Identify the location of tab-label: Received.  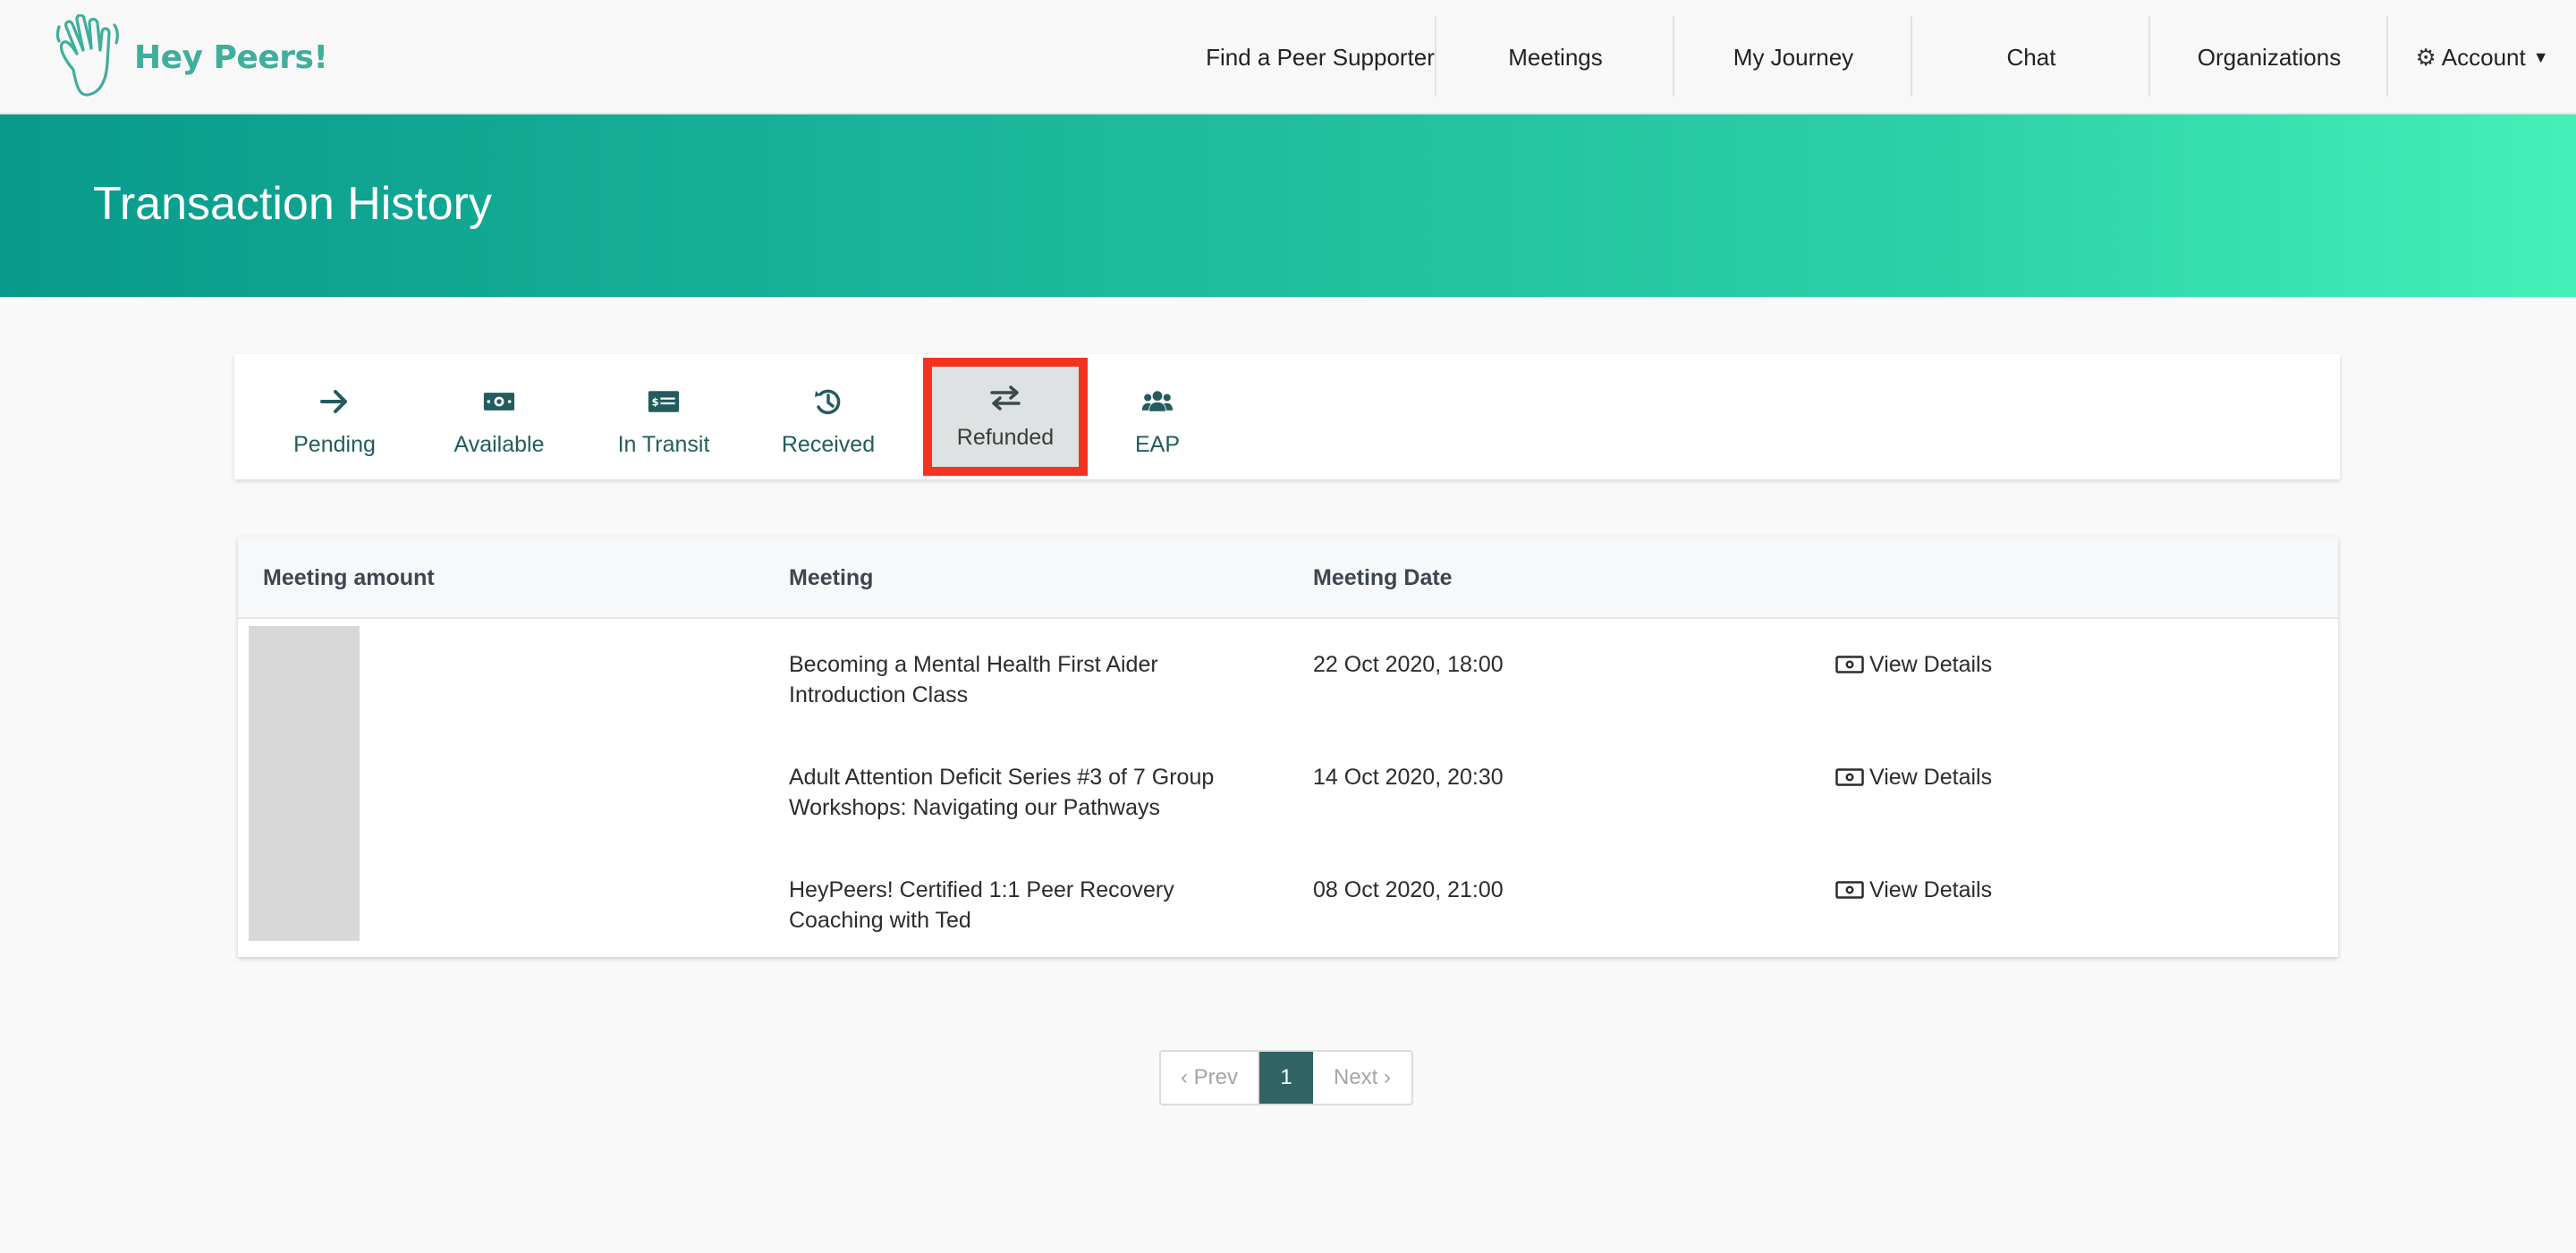
(828, 444).